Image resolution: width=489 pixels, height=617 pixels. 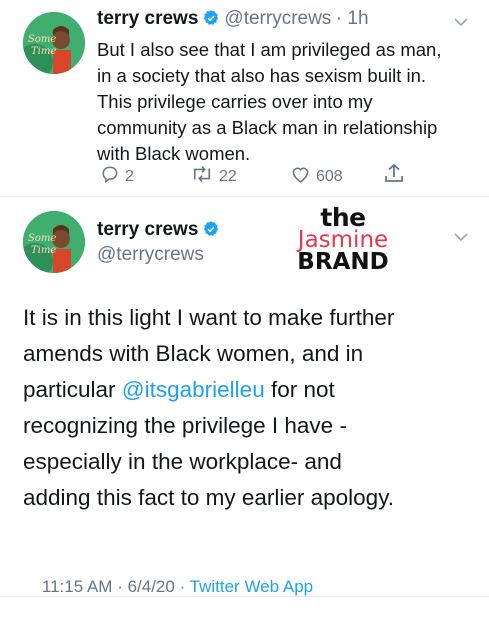 I want to click on text-line: especially in the workplace- and, so click(x=182, y=461).